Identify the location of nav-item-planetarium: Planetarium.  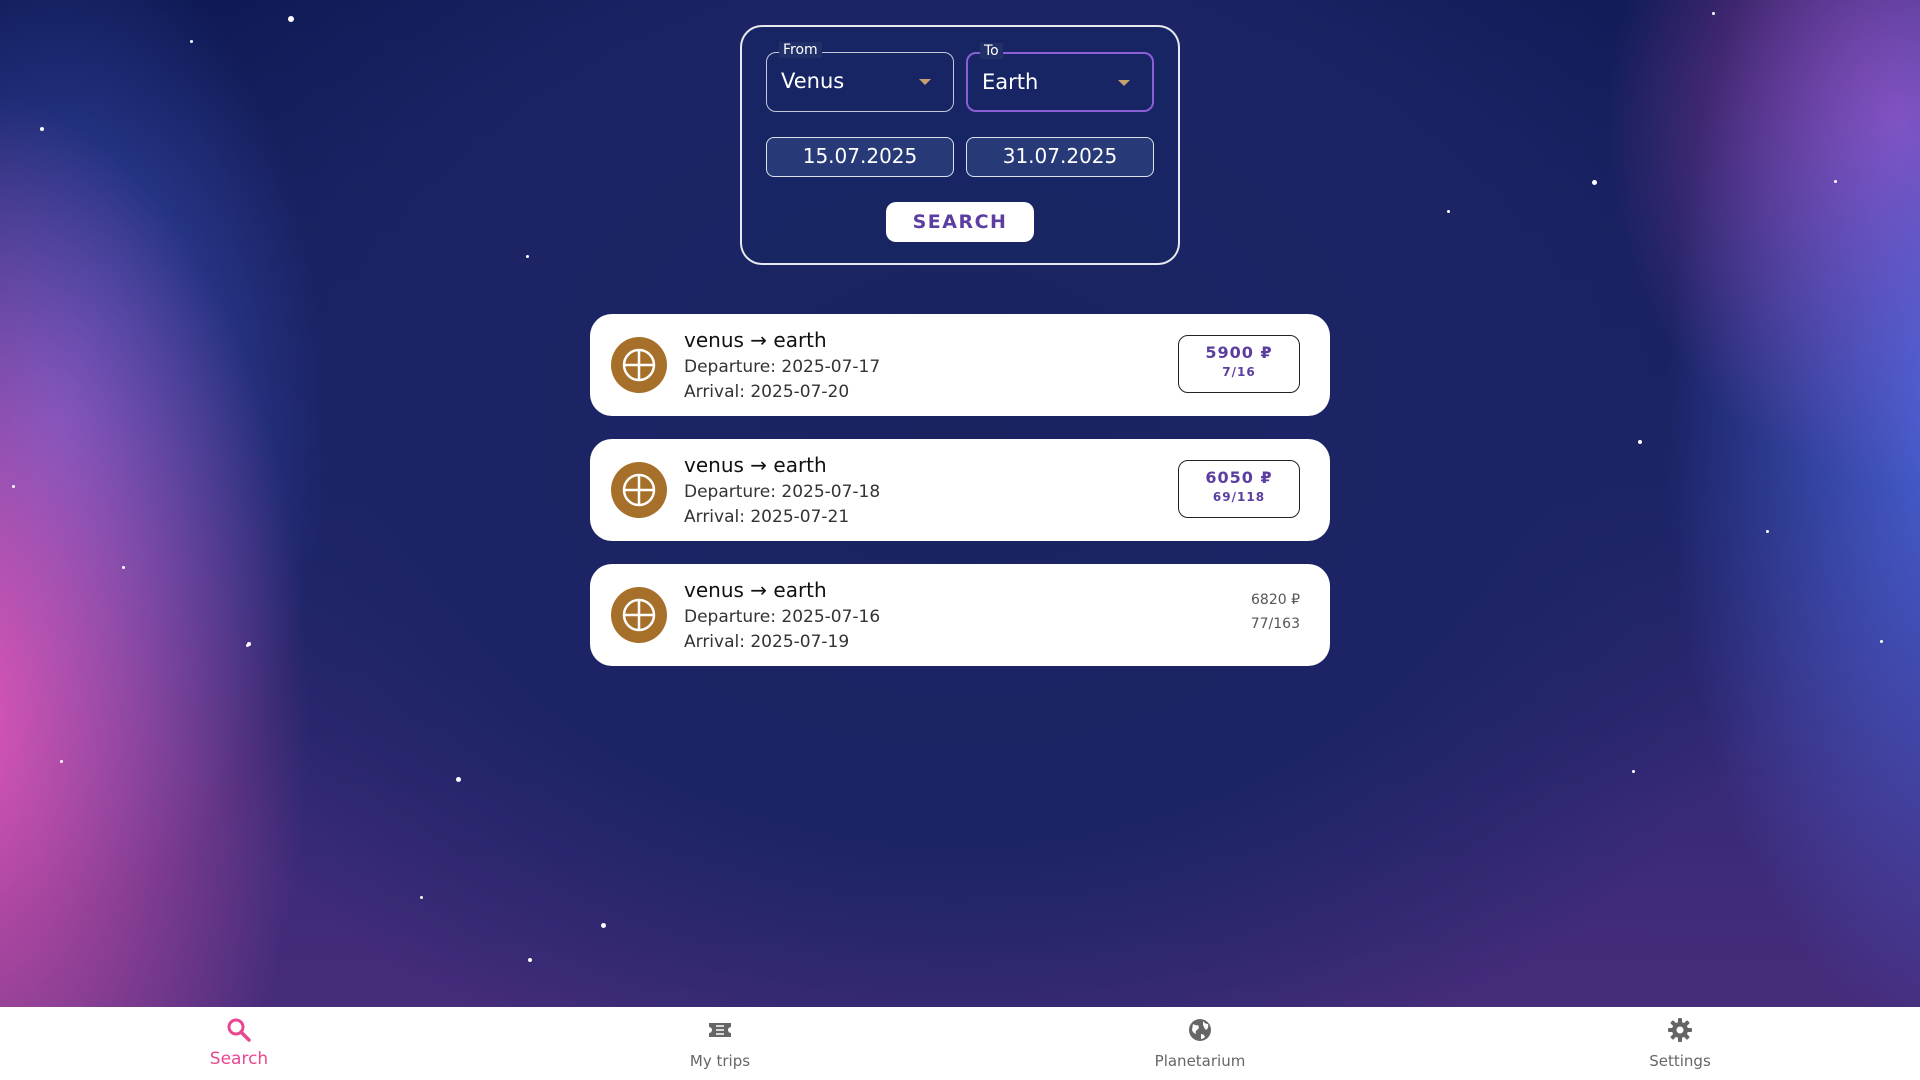
(1200, 1043).